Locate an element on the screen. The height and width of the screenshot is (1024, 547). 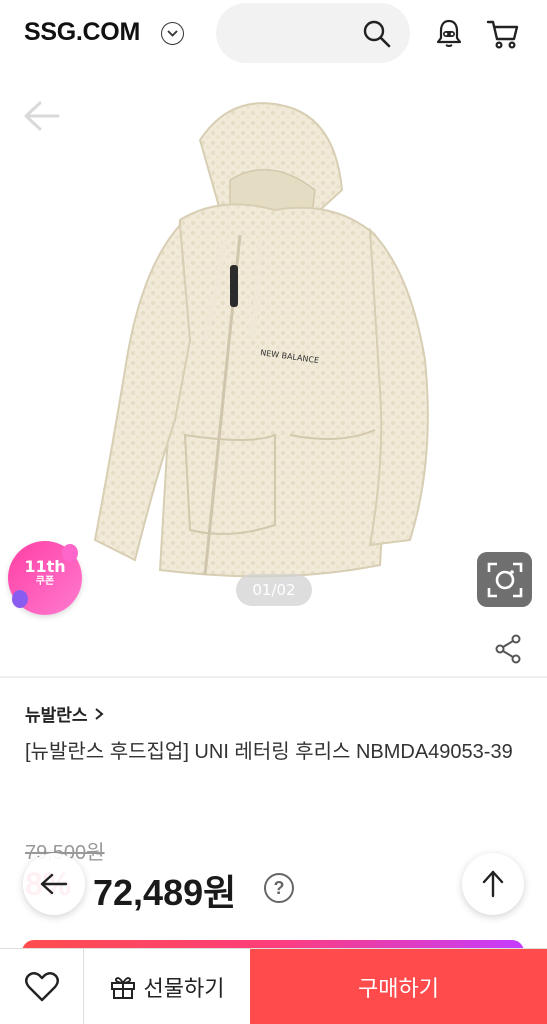
divider is located at coordinates (273, 677).